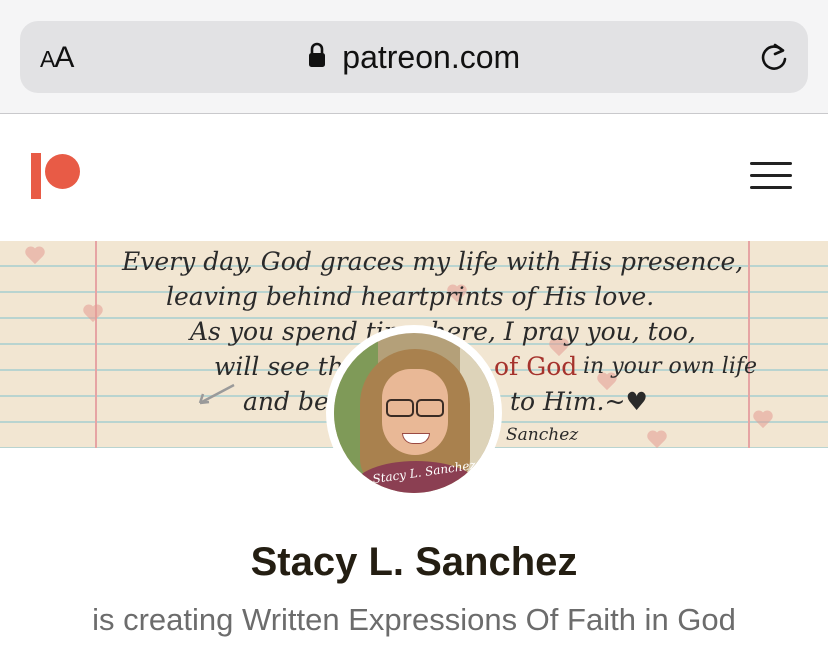  I want to click on creator-avatar: Stacy L. Sanchez, so click(414, 413).